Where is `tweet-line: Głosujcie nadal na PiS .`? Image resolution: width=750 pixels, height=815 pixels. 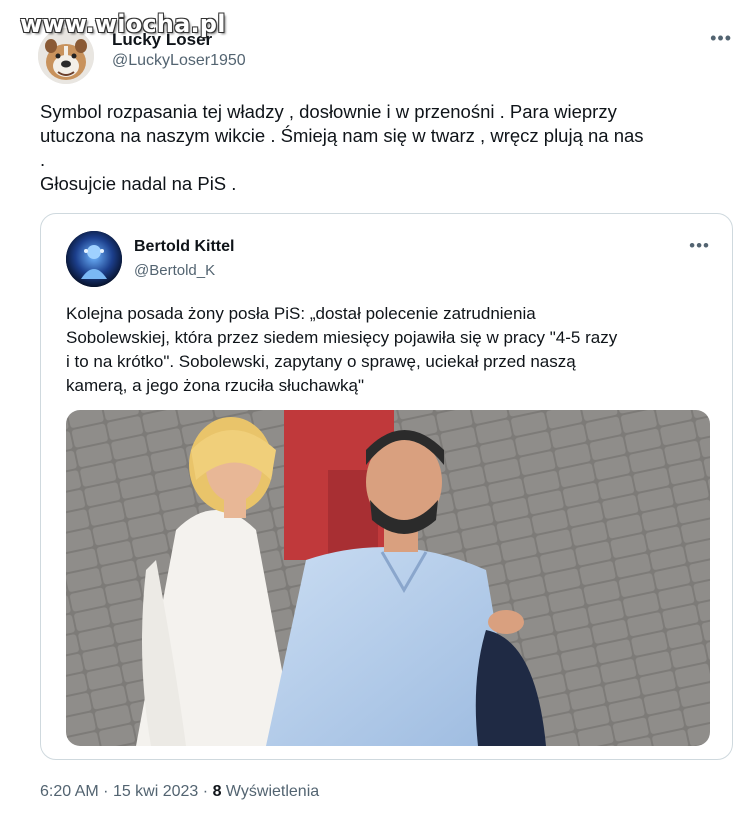 tweet-line: Głosujcie nadal na PiS . is located at coordinates (138, 183).